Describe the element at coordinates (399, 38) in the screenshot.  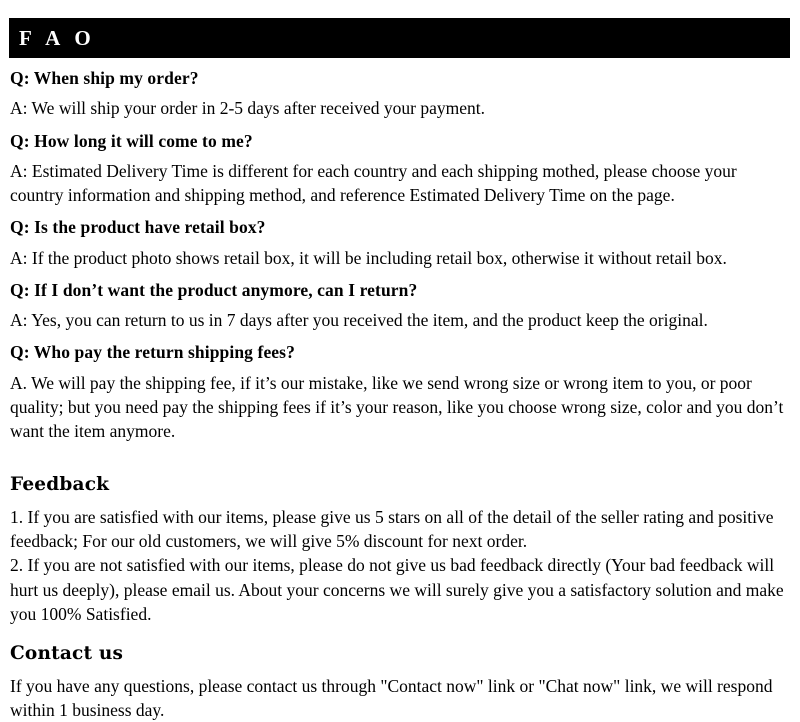
I see `page-title: F A O` at that location.